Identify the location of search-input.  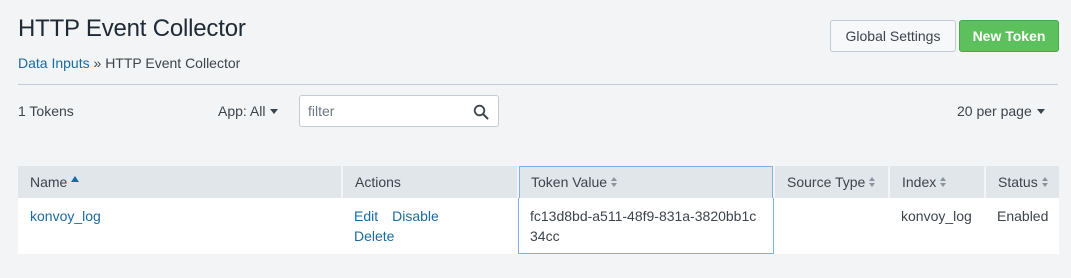
(388, 111).